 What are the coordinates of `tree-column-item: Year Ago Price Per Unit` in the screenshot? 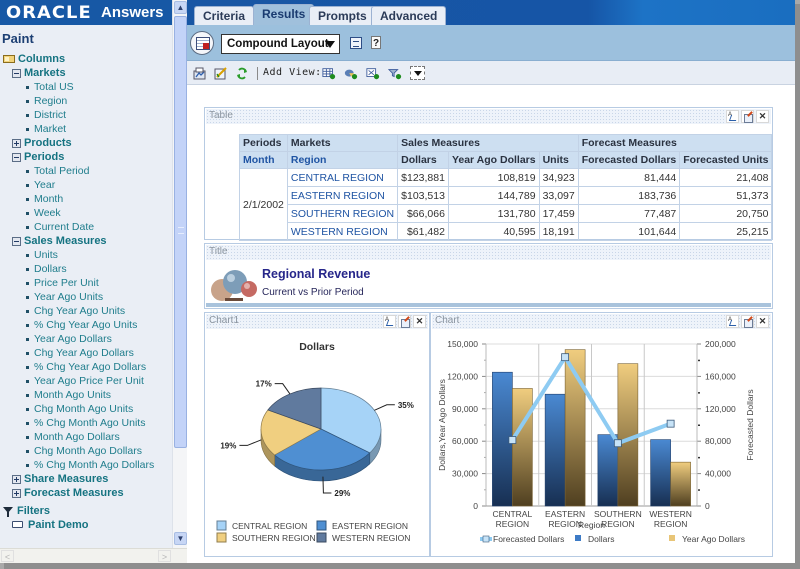 It's located at (86, 381).